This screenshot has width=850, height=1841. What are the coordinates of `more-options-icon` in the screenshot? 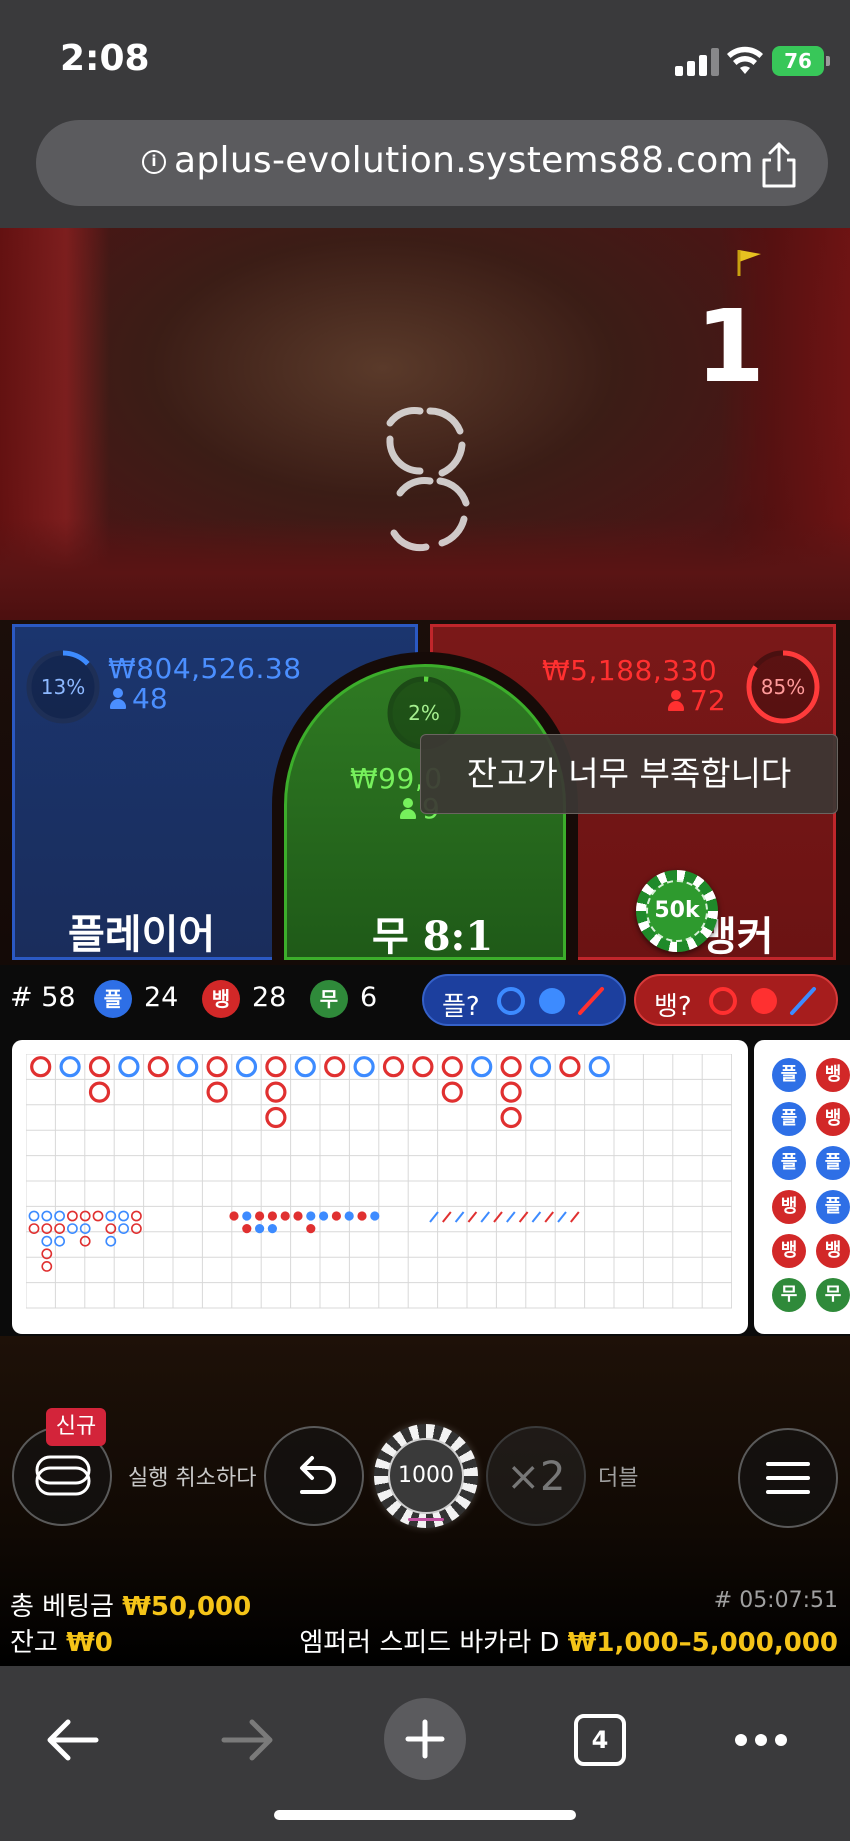 It's located at (761, 1740).